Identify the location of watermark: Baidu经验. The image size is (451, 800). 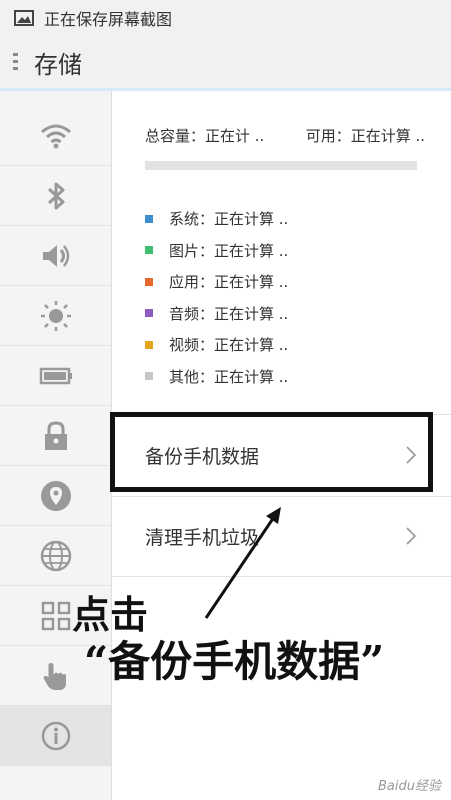
(409, 786).